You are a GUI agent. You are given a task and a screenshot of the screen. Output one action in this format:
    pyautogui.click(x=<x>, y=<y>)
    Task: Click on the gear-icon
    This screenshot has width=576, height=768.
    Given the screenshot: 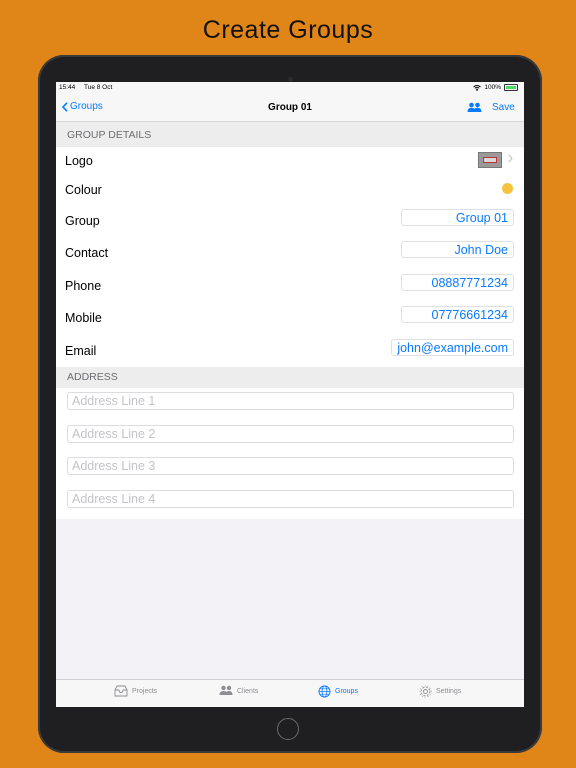 What is the action you would take?
    pyautogui.click(x=425, y=691)
    